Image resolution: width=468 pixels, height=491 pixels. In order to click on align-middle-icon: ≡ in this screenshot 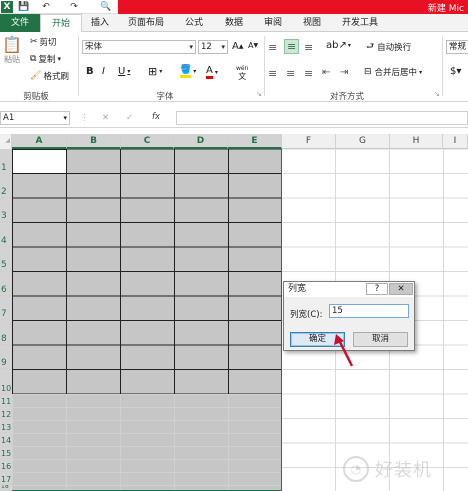, I will do `click(292, 46)`.